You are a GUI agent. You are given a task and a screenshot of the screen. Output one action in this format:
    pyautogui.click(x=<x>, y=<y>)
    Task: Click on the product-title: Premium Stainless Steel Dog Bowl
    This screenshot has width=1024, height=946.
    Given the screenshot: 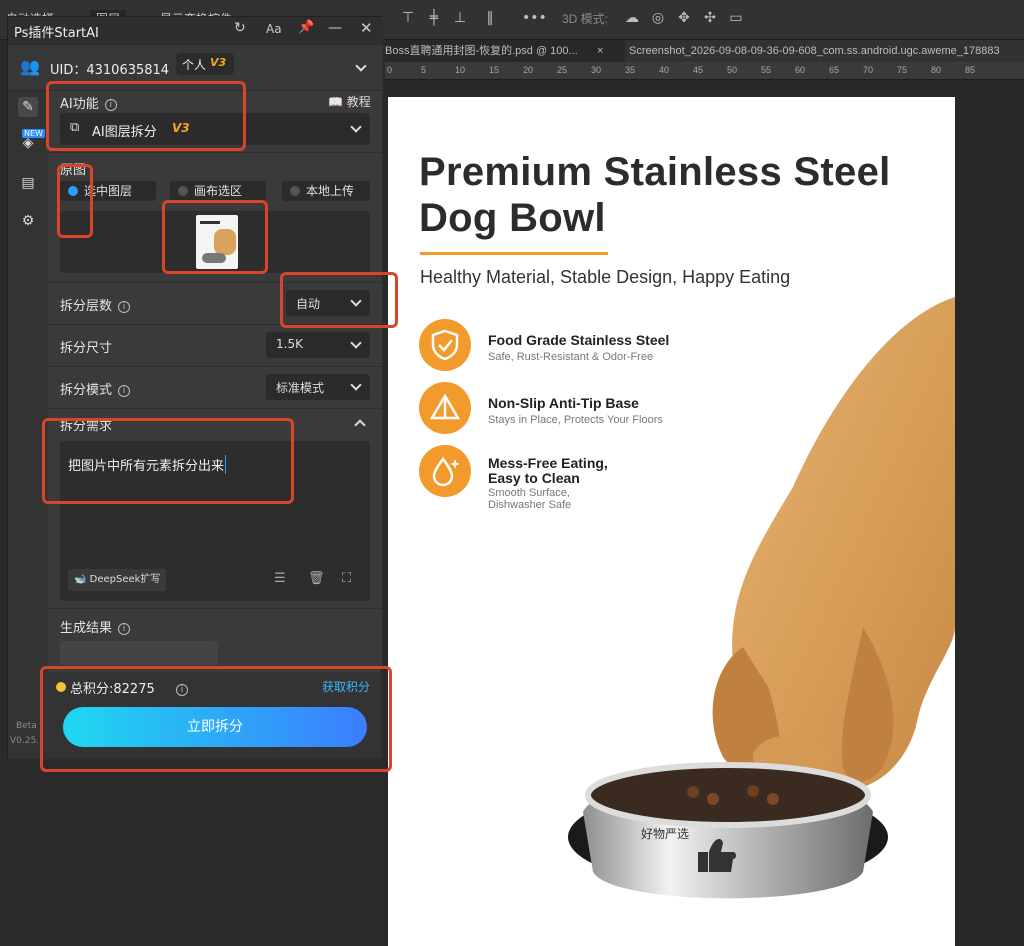 What is the action you would take?
    pyautogui.click(x=655, y=195)
    